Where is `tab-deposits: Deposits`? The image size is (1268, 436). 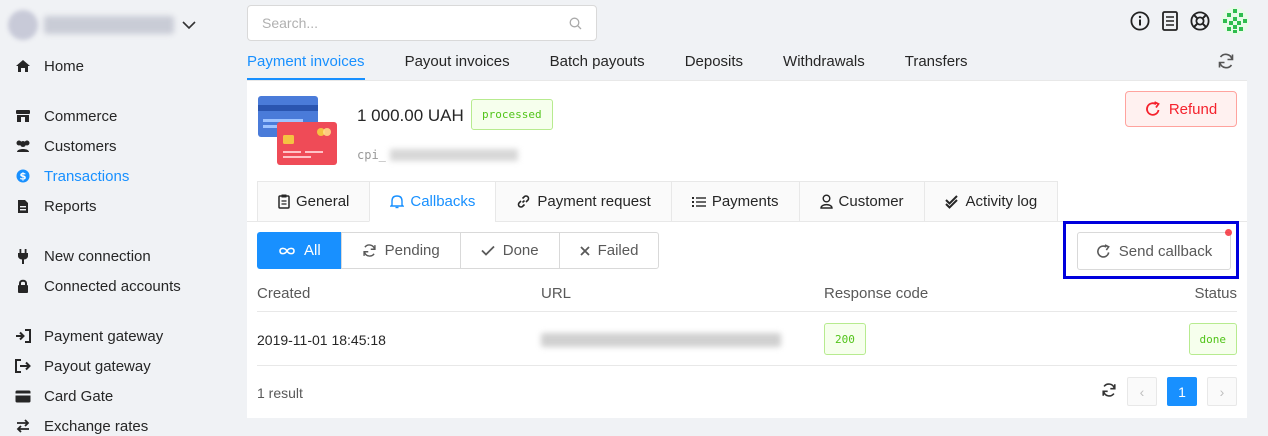 tab-deposits: Deposits is located at coordinates (714, 62).